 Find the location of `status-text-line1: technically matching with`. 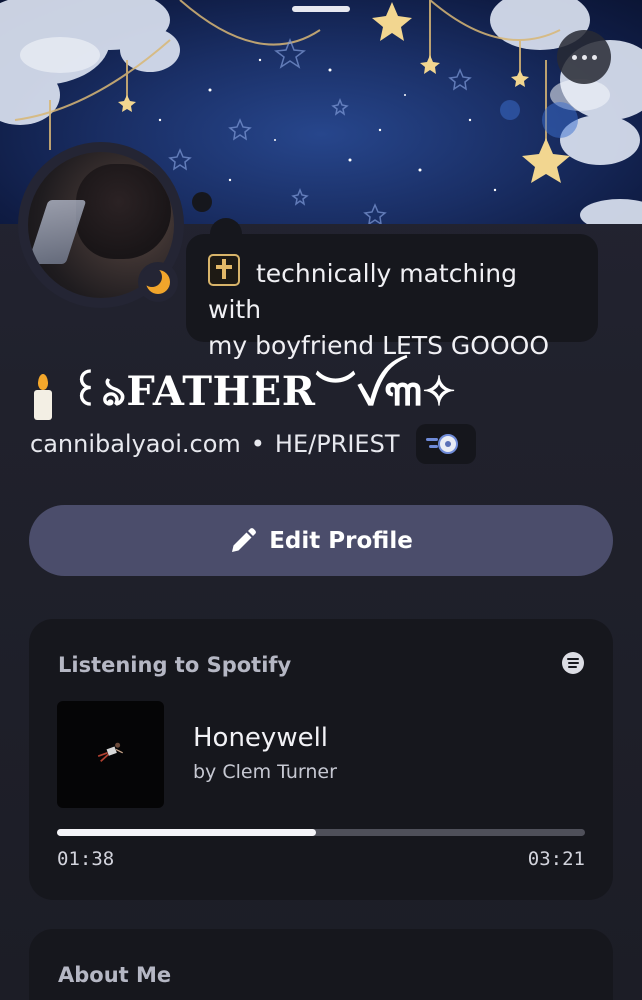

status-text-line1: technically matching with is located at coordinates (362, 291).